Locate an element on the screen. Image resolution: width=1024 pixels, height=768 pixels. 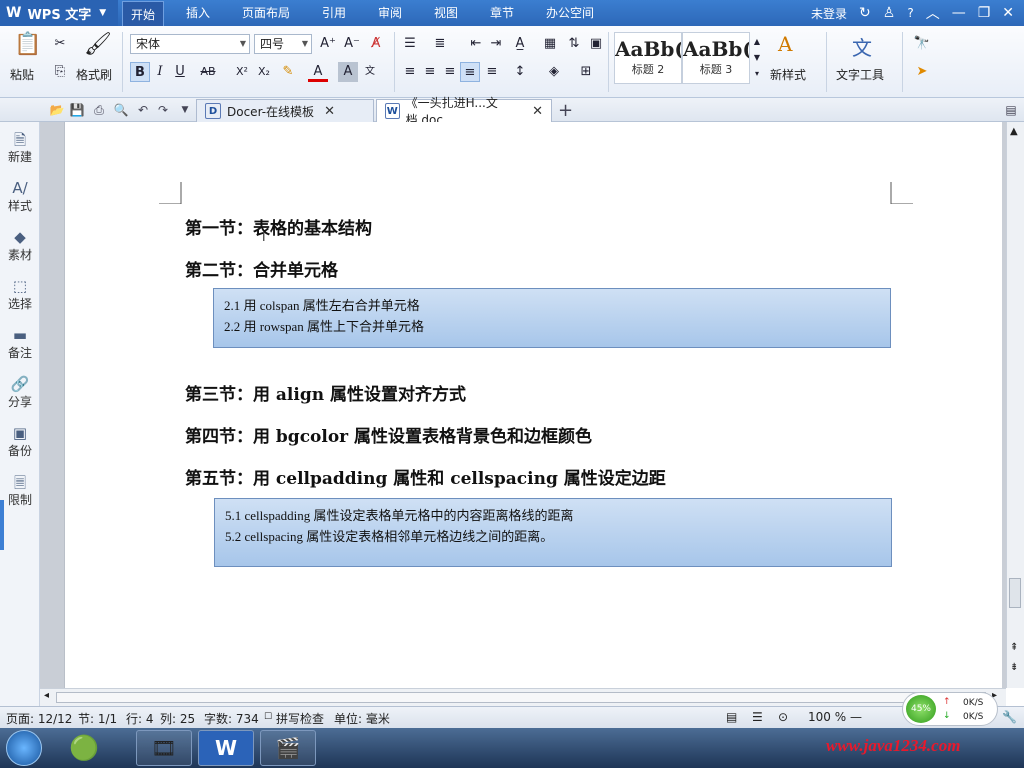
find-icon: 🔭 is located at coordinates (922, 44).